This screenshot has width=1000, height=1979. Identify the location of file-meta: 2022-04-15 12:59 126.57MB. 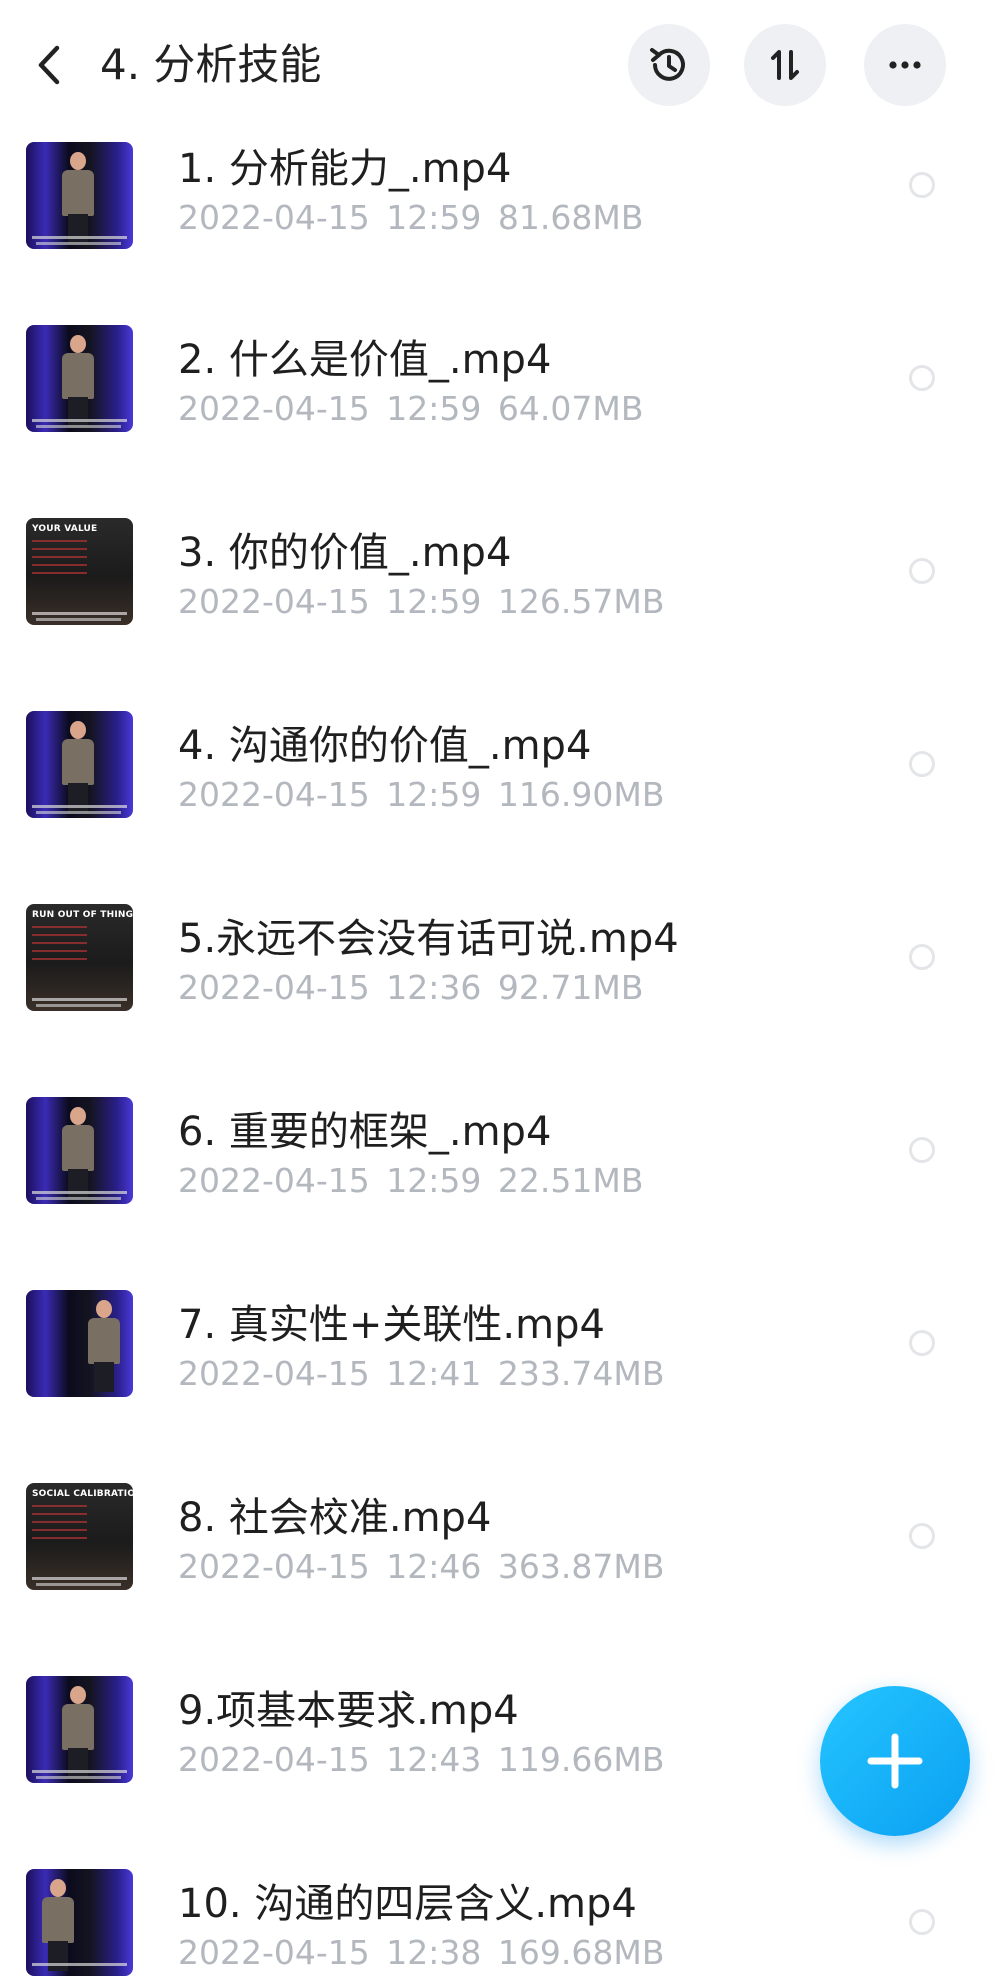
(421, 601).